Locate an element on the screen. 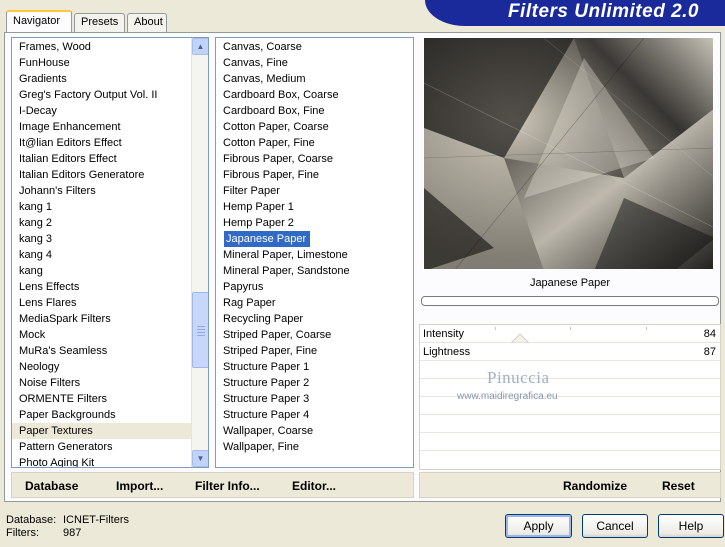 Image resolution: width=725 pixels, height=547 pixels. filter-list-item: Mineral Paper, Sandstone is located at coordinates (314, 271).